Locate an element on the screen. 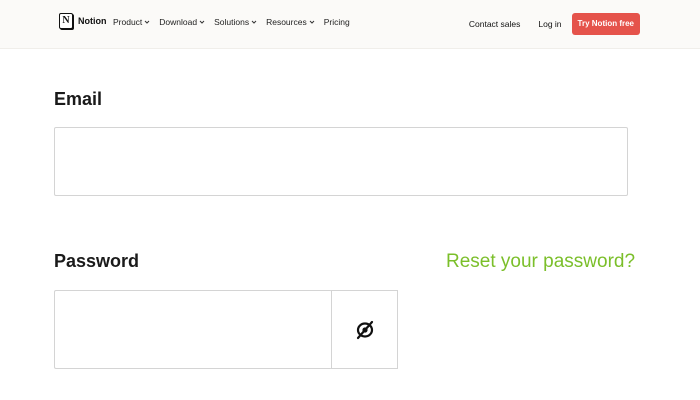 This screenshot has height=400, width=700. nav-link-resources: Resources is located at coordinates (290, 22).